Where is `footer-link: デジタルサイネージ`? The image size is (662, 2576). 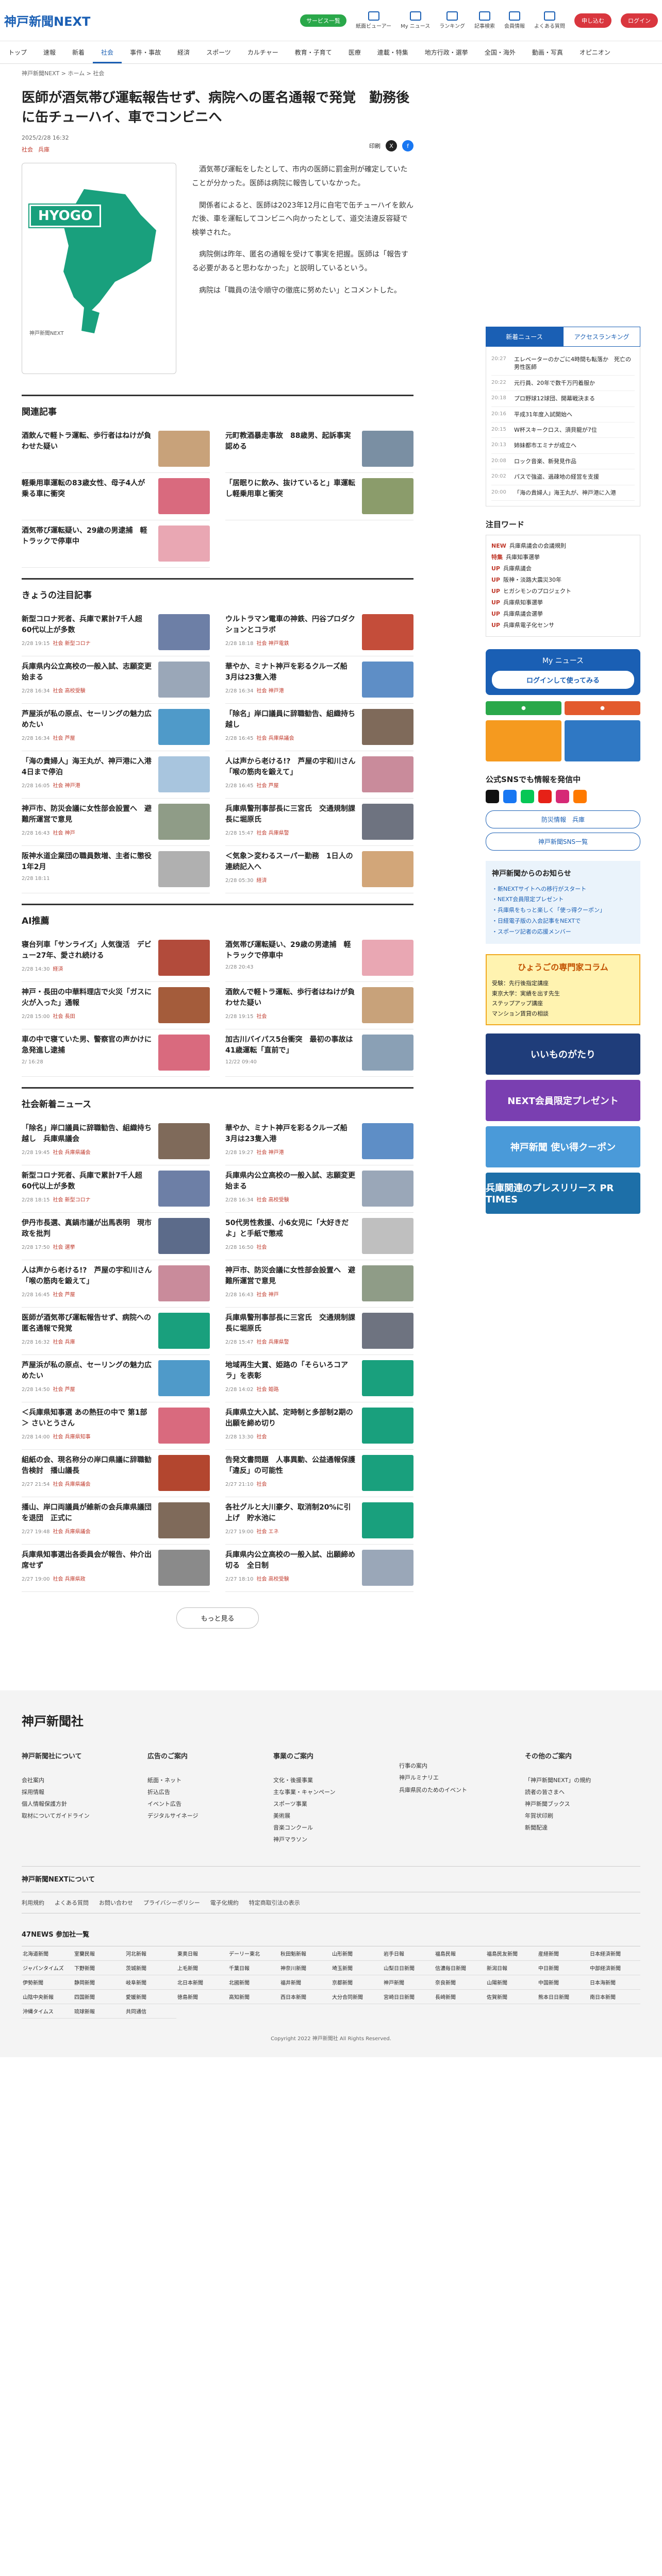
footer-link: デジタルサイネージ is located at coordinates (205, 1816).